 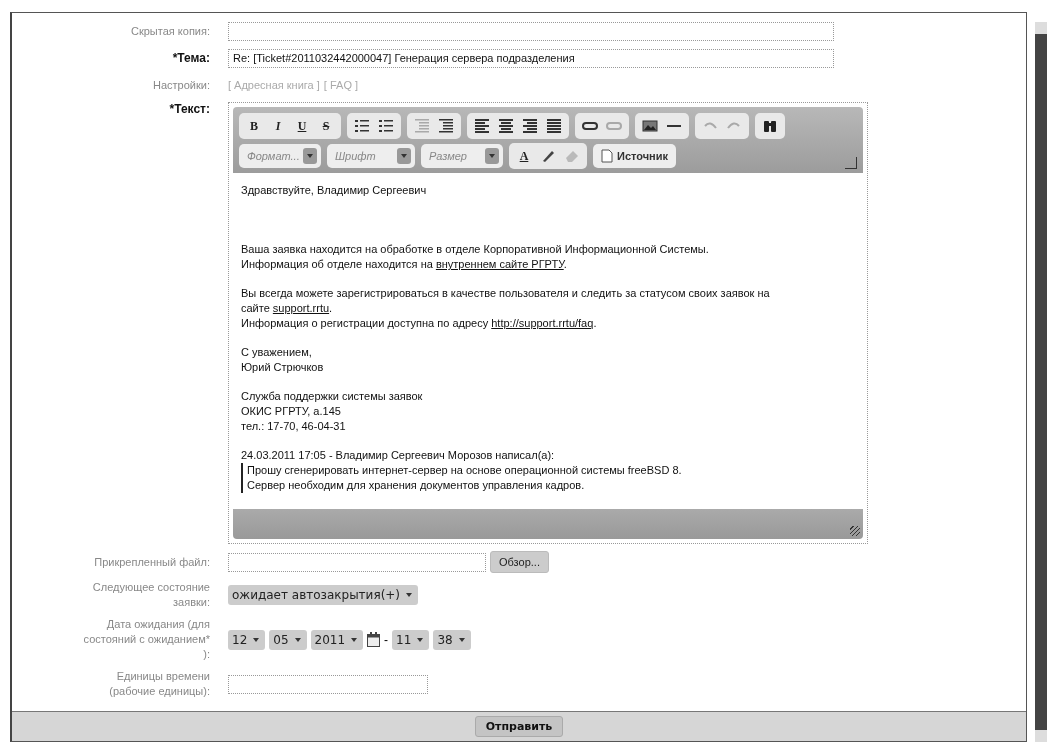 I want to click on field-label: *Текст:, so click(x=189, y=109).